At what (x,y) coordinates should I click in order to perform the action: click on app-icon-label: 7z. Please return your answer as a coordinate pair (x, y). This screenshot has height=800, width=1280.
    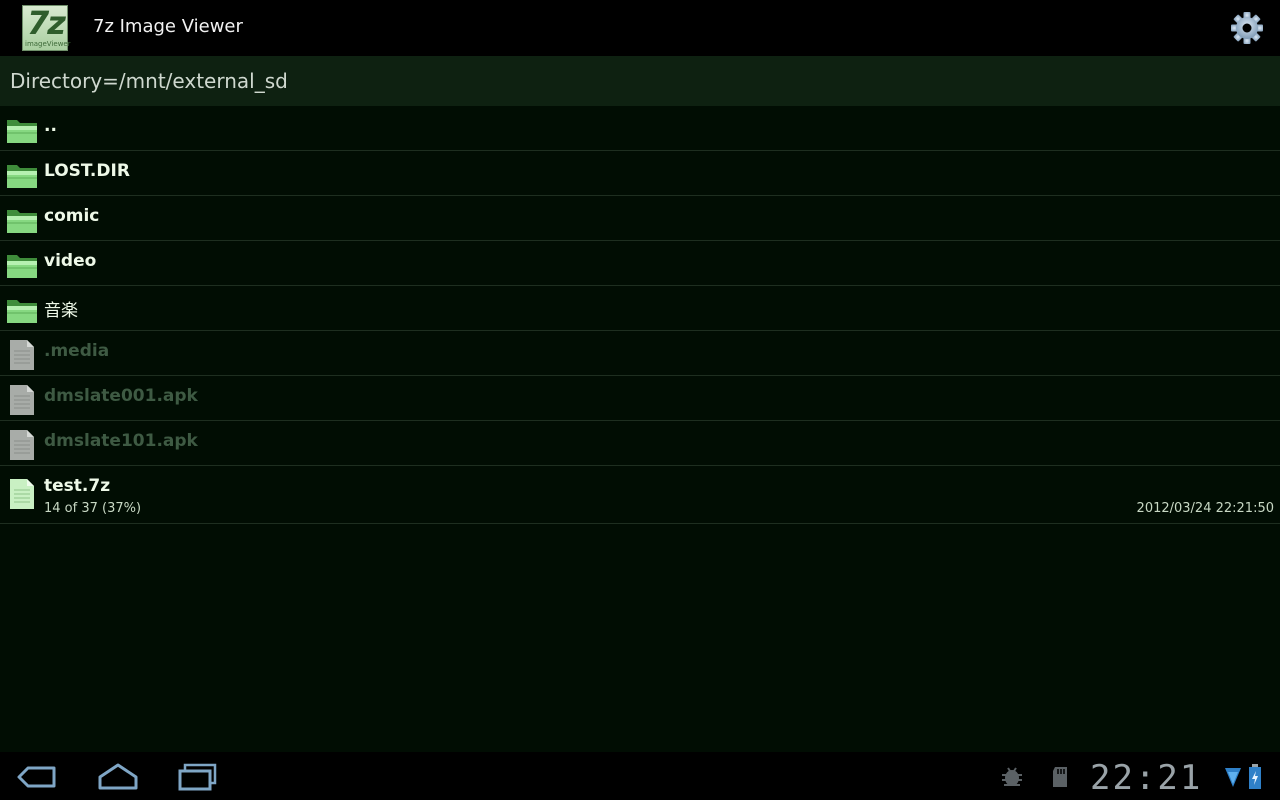
    Looking at the image, I should click on (46, 23).